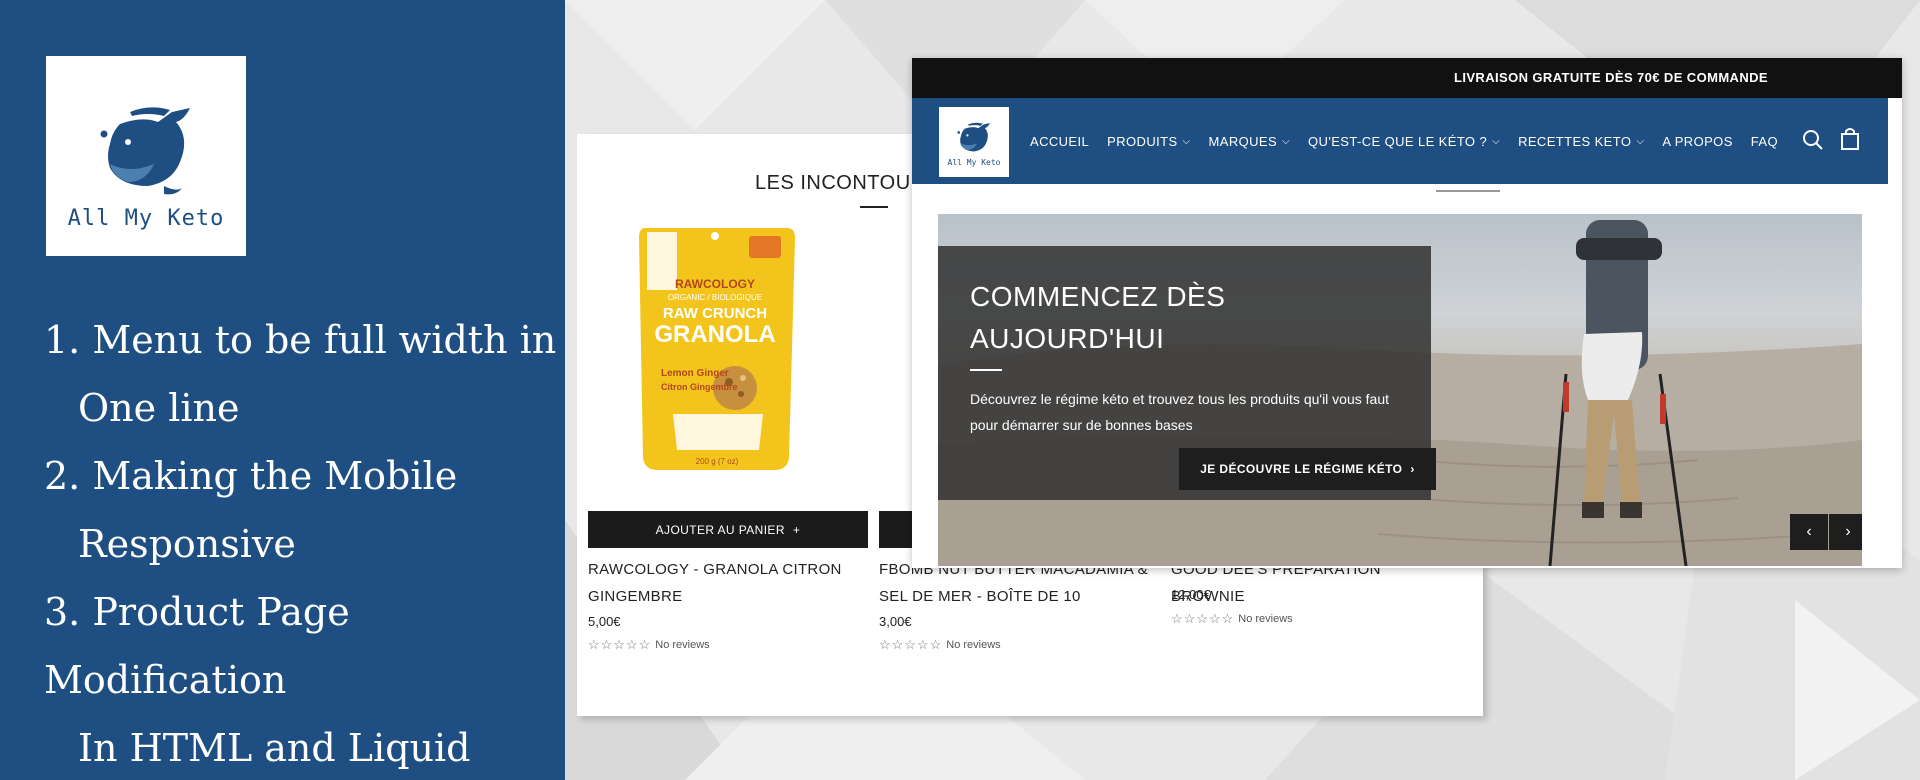  Describe the element at coordinates (695, 373) in the screenshot. I see `package-flavor-en: Lemon Ginger` at that location.